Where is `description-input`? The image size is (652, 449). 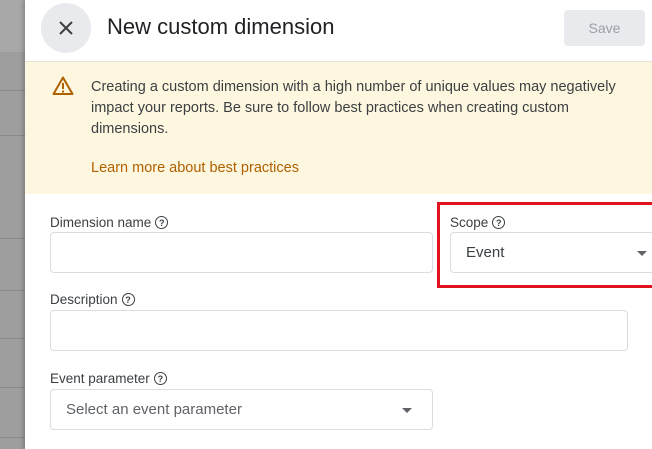
description-input is located at coordinates (339, 330).